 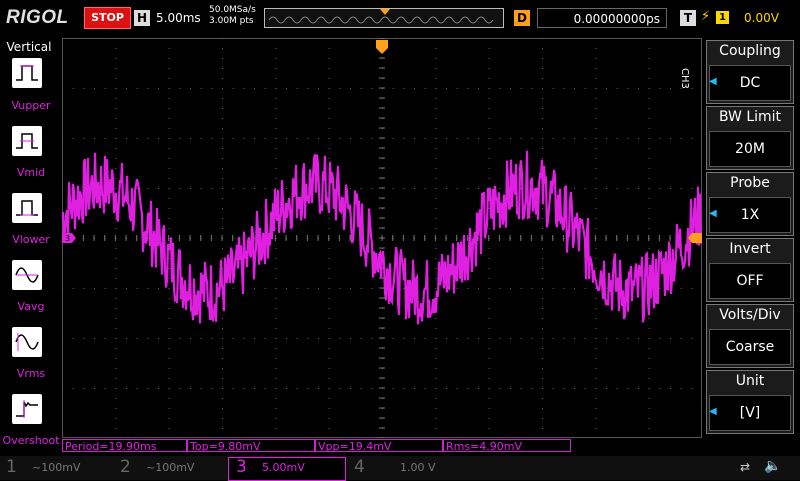 I want to click on unit-value: [V], so click(x=750, y=413).